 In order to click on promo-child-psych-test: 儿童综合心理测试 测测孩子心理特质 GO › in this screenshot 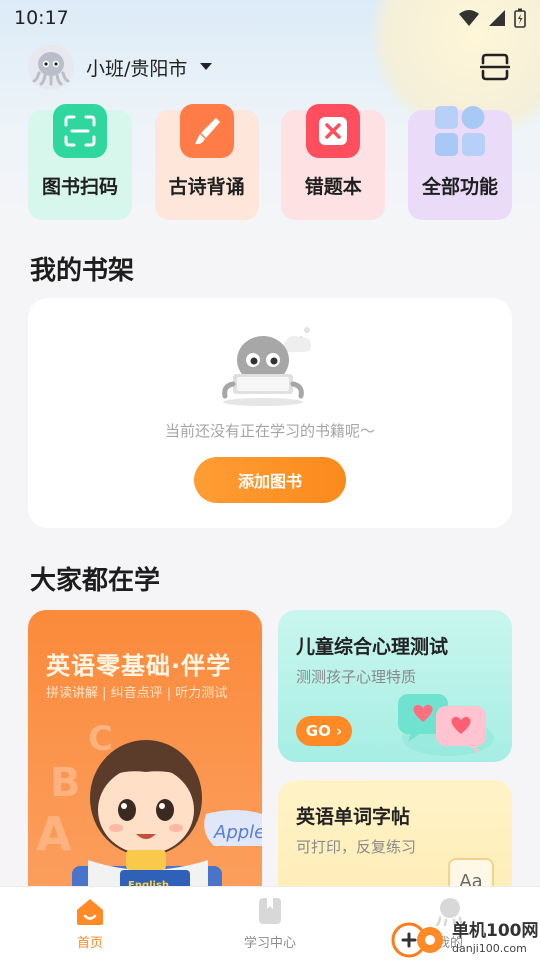, I will do `click(395, 686)`.